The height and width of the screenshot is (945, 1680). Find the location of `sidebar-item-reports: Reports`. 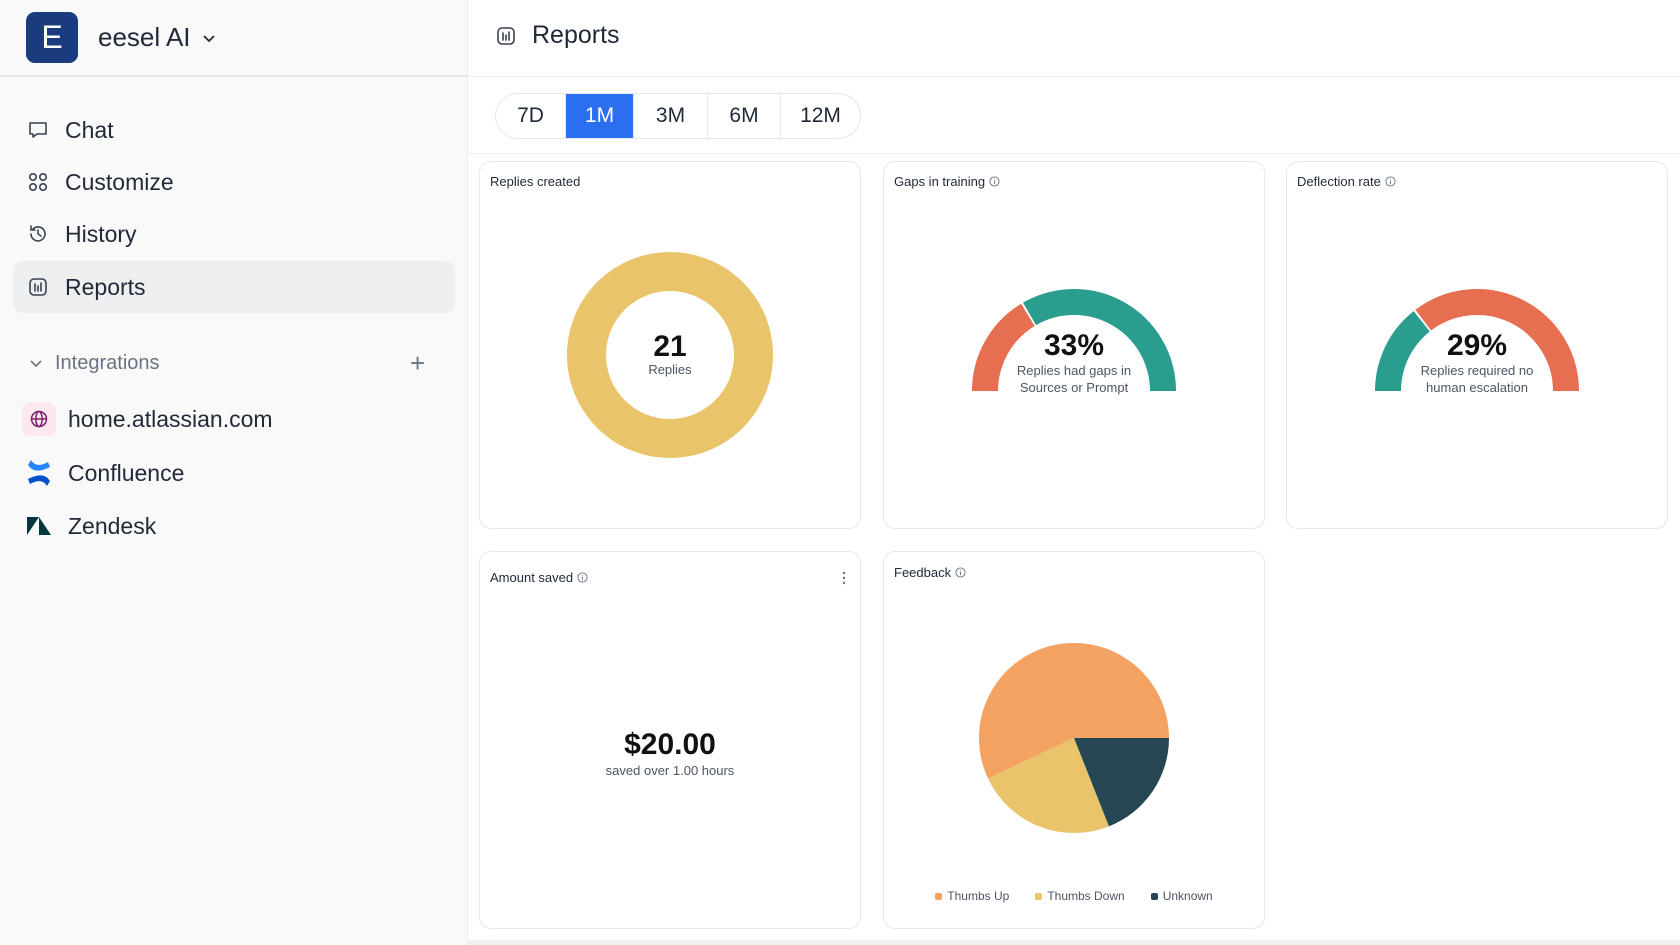

sidebar-item-reports: Reports is located at coordinates (234, 287).